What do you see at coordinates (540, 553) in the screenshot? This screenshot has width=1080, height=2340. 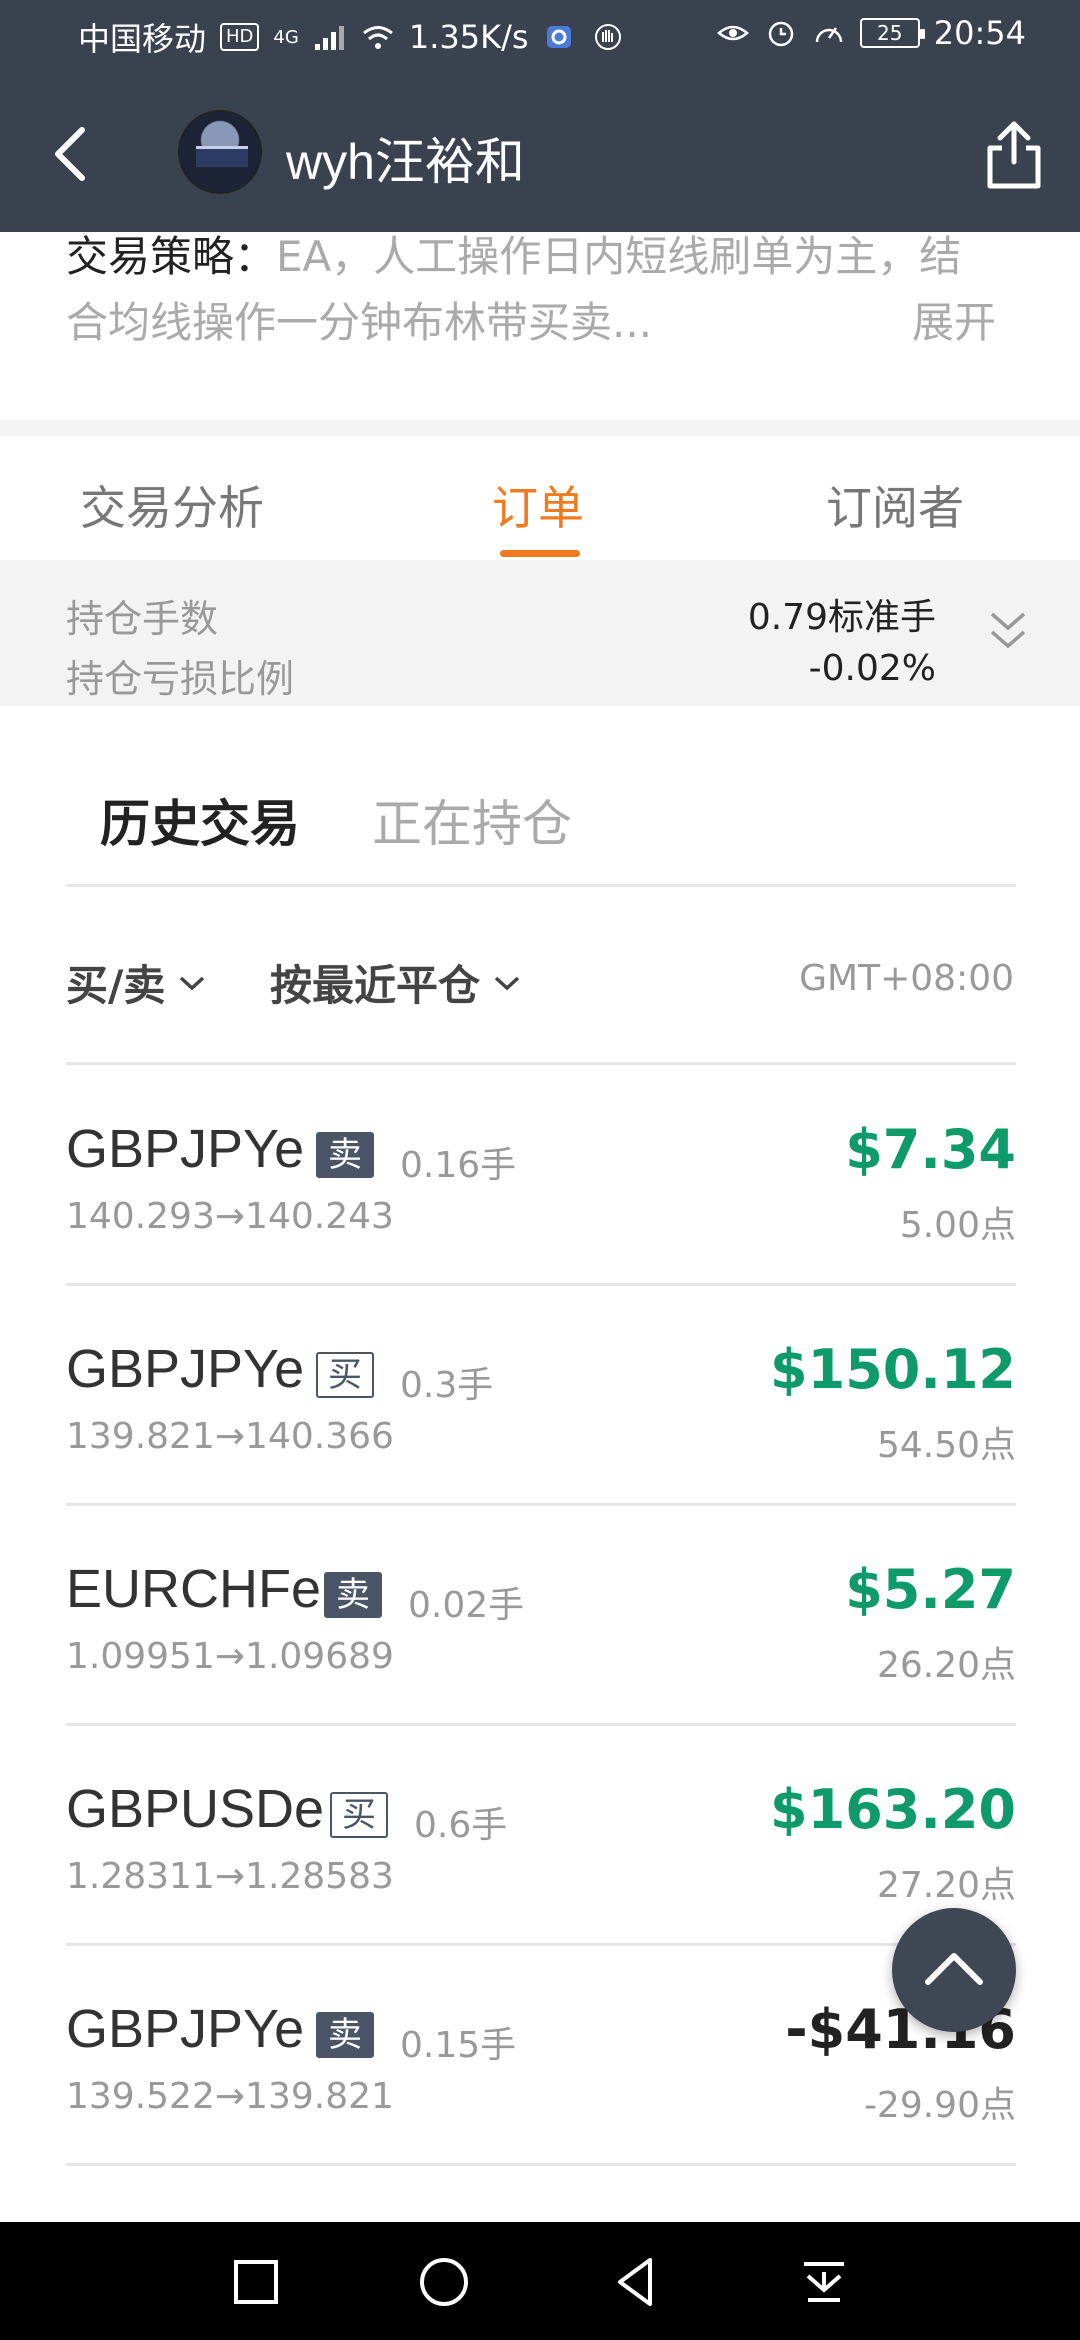 I see `active-tab-indicator` at bounding box center [540, 553].